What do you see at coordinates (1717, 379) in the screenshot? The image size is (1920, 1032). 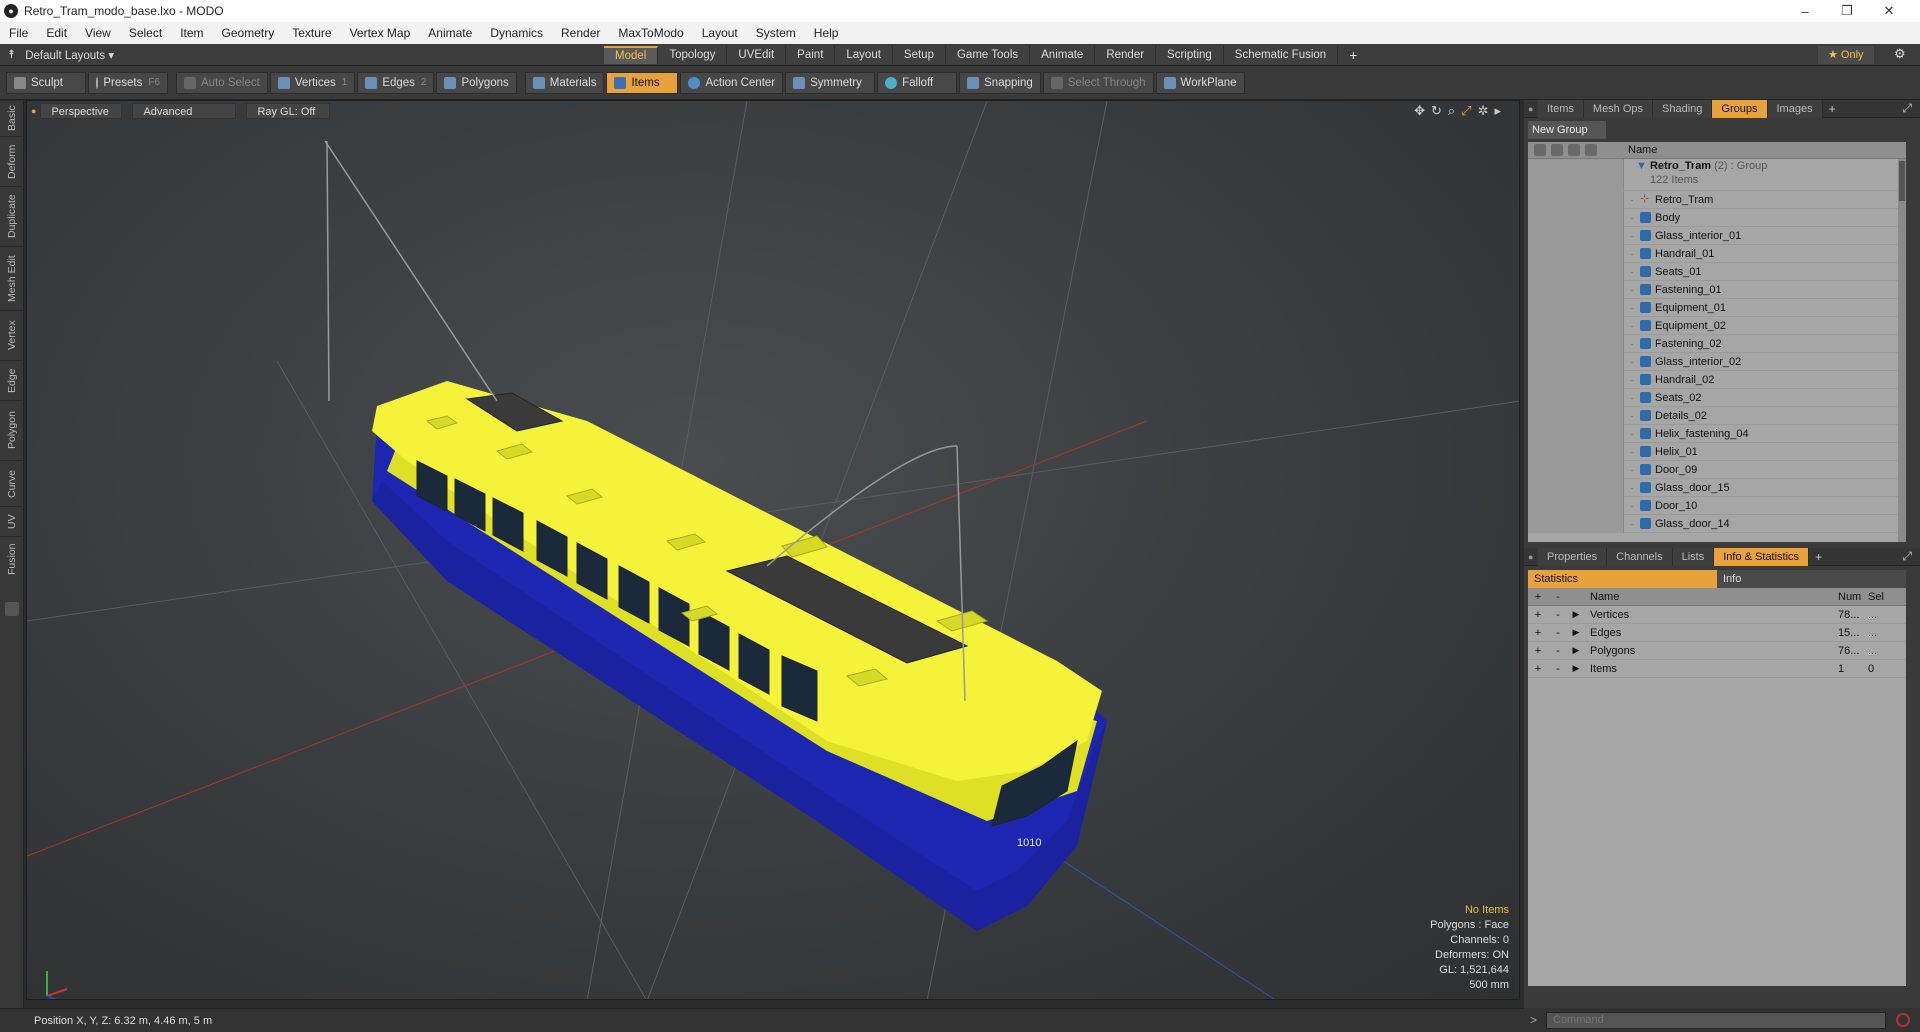 I see `list-item: · Handrail_02` at bounding box center [1717, 379].